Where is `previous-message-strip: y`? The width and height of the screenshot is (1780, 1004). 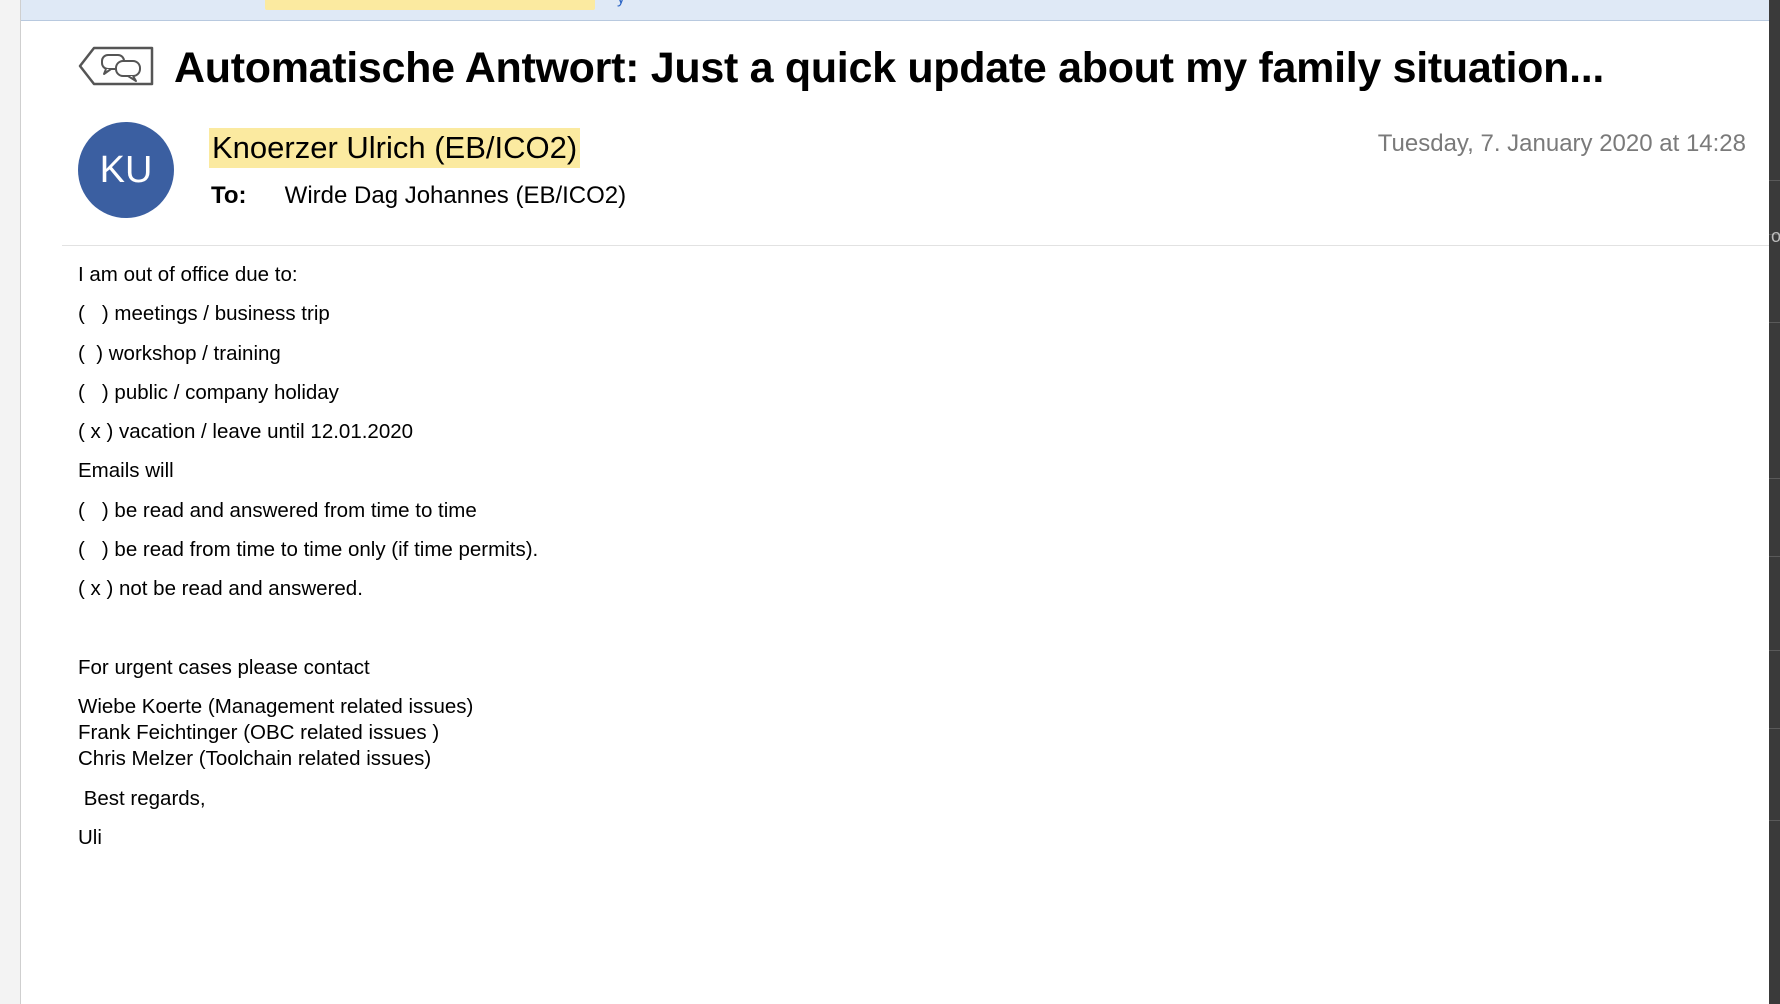
previous-message-strip: y is located at coordinates (895, 10).